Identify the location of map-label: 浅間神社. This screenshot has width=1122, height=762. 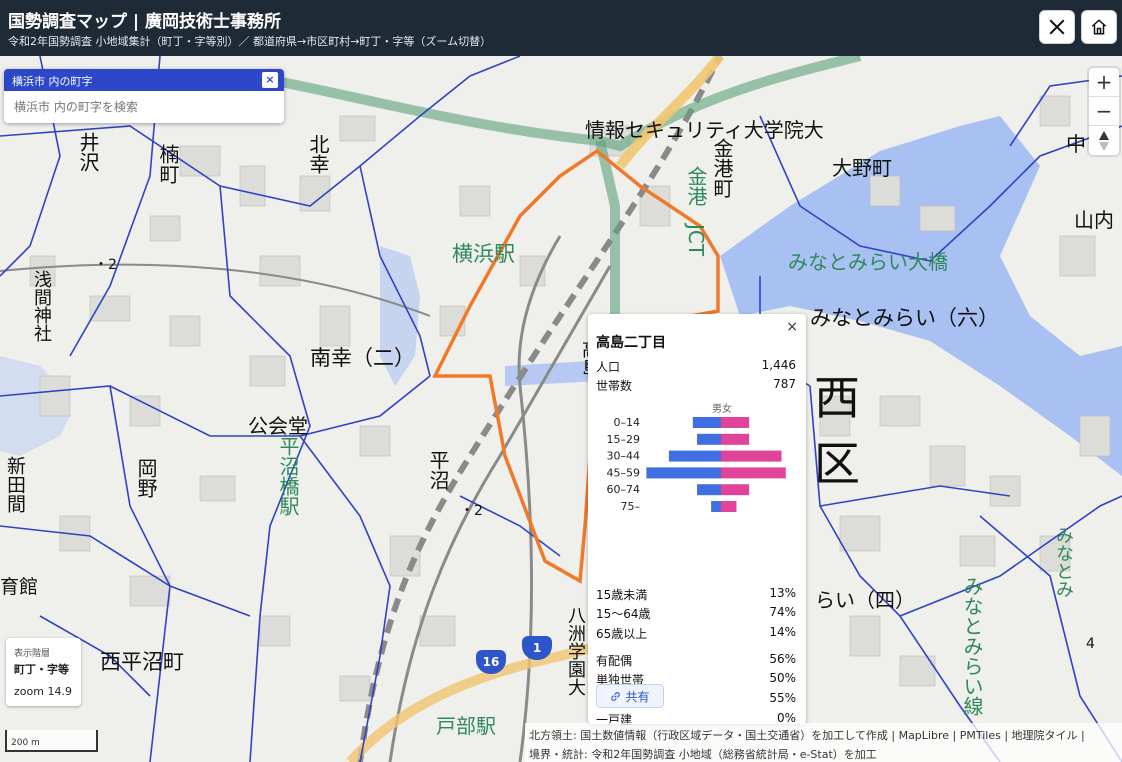
(41, 306).